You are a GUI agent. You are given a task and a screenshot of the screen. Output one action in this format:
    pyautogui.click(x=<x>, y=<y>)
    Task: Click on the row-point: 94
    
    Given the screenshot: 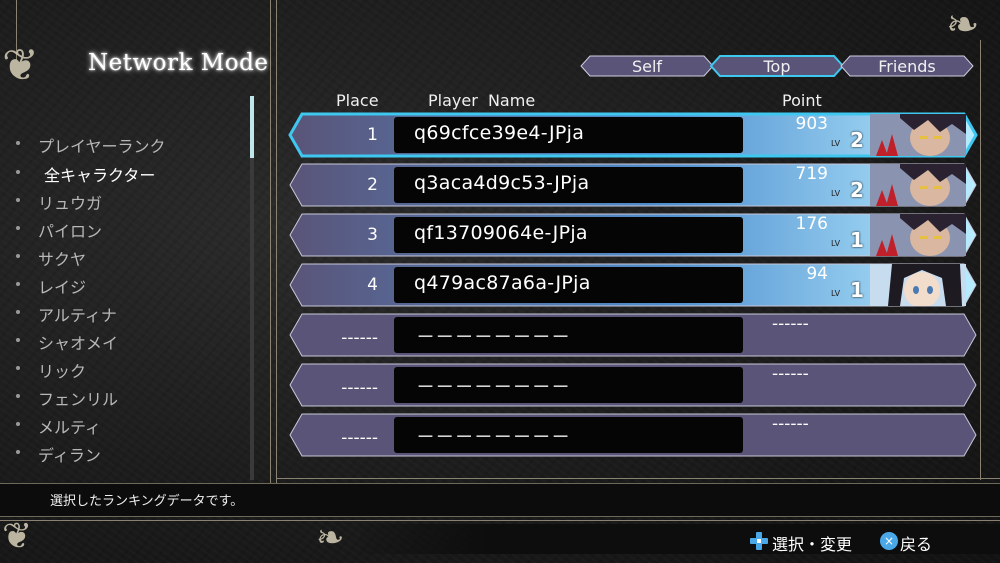 What is the action you would take?
    pyautogui.click(x=817, y=274)
    